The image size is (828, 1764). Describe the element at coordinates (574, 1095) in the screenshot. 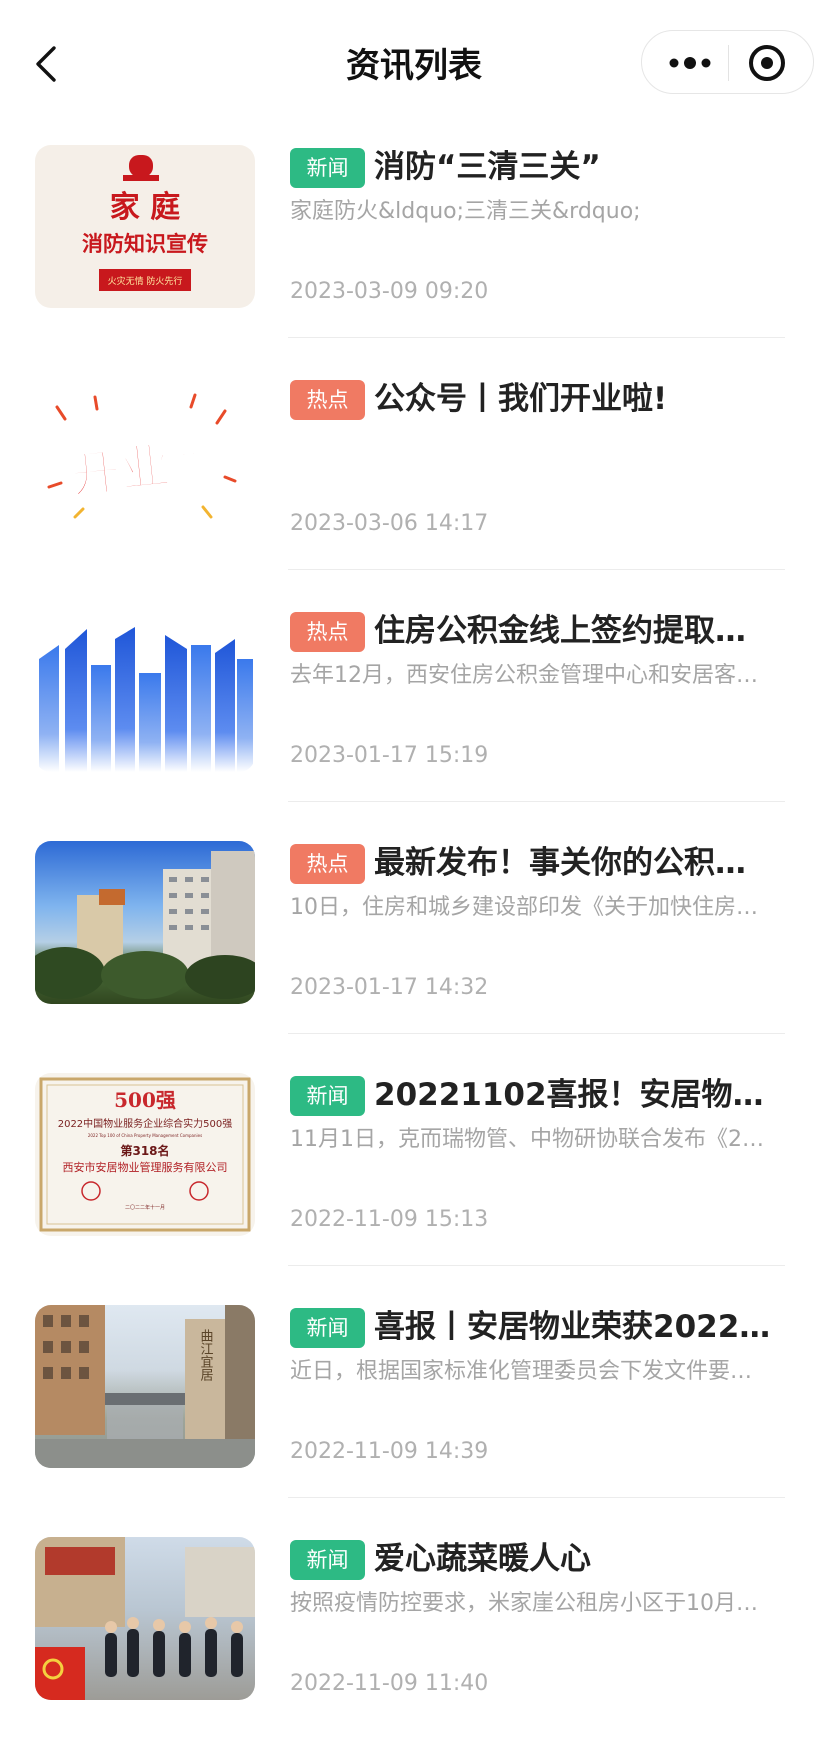

I see `news-title: 20221102喜报！安居物业荣获殊荣` at that location.